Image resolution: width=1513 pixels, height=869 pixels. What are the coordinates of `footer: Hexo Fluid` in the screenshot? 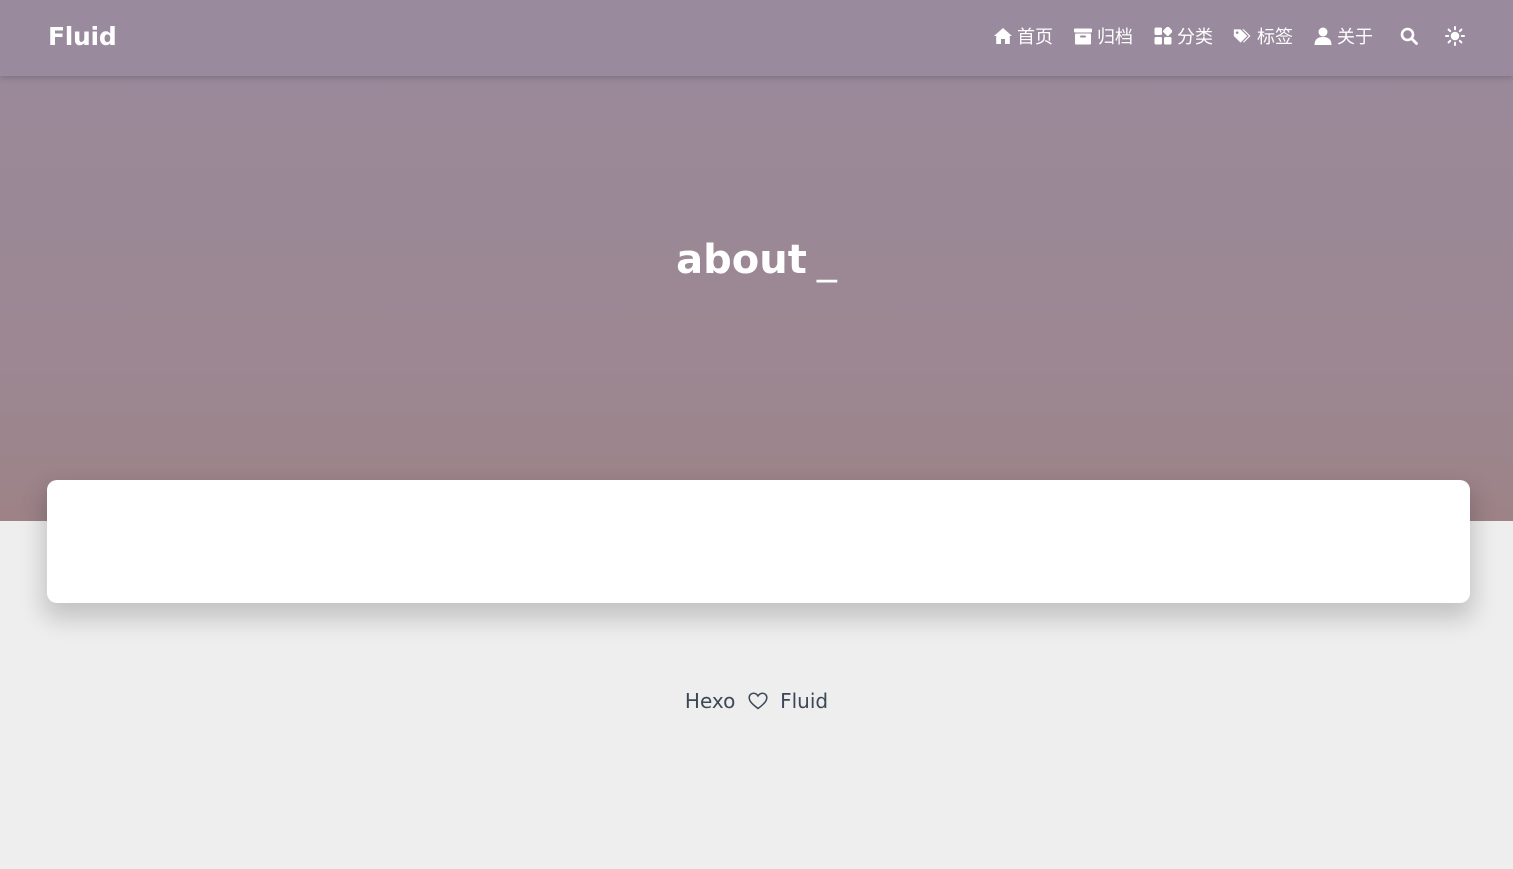 It's located at (756, 702).